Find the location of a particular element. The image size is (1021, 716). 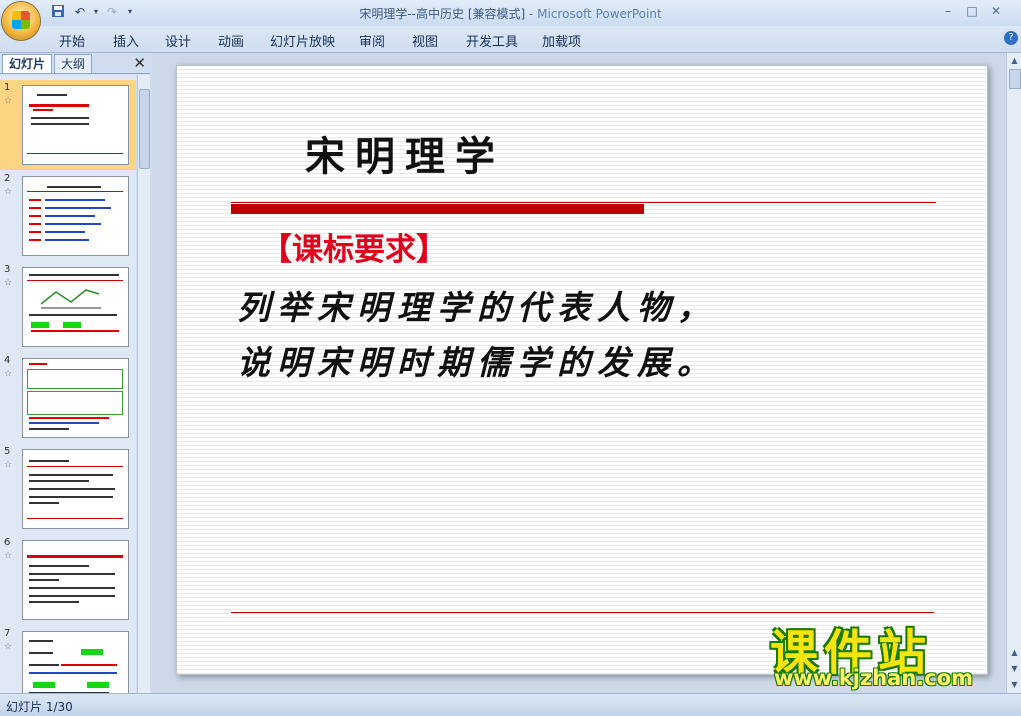

tab-review: 审阅 is located at coordinates (372, 40).